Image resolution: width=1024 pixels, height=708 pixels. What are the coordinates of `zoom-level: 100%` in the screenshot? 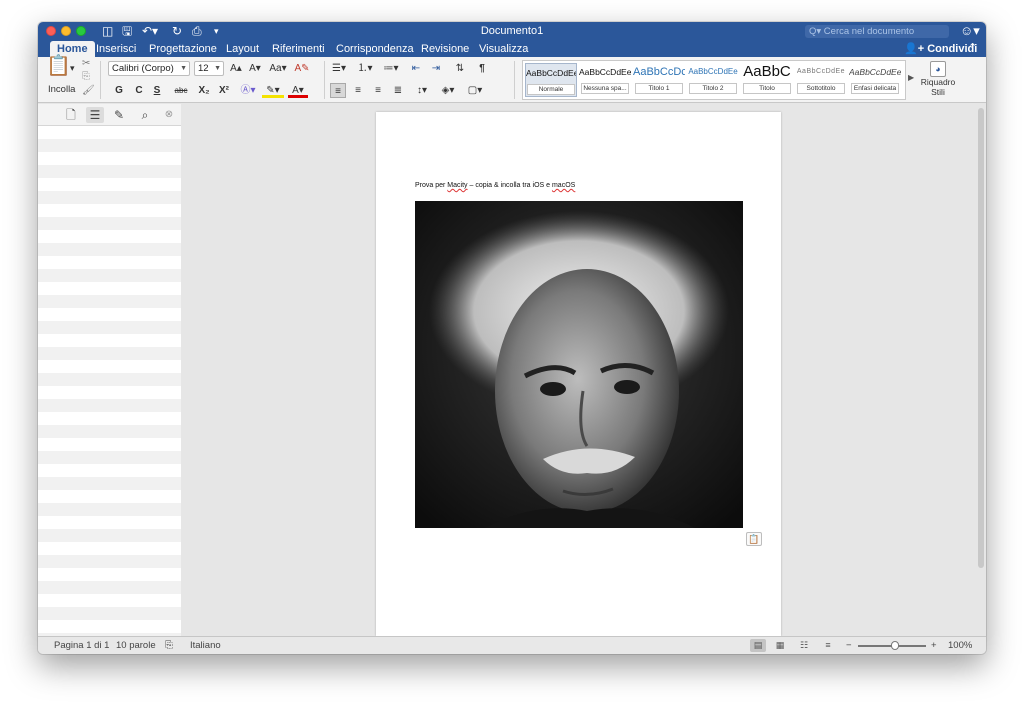 It's located at (960, 646).